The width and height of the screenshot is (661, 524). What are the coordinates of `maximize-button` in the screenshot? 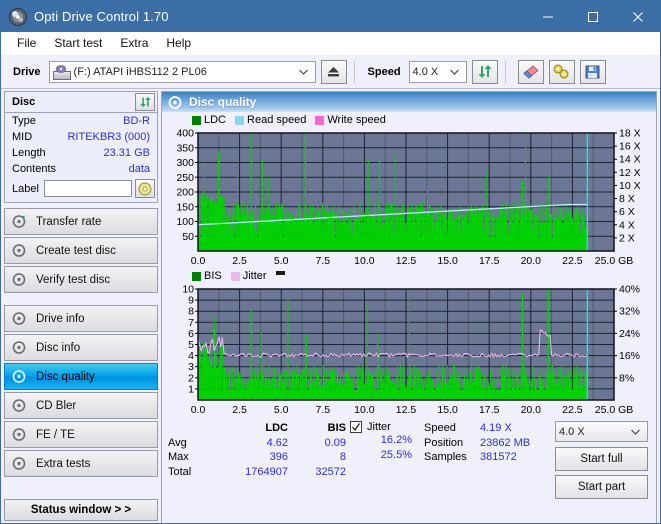 It's located at (592, 16).